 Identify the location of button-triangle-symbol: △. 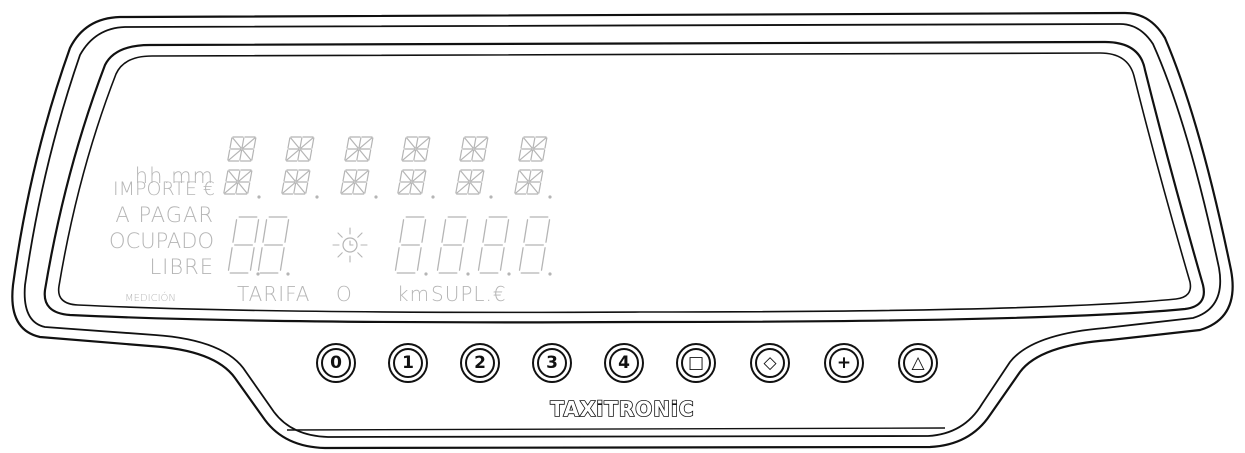
(918, 363).